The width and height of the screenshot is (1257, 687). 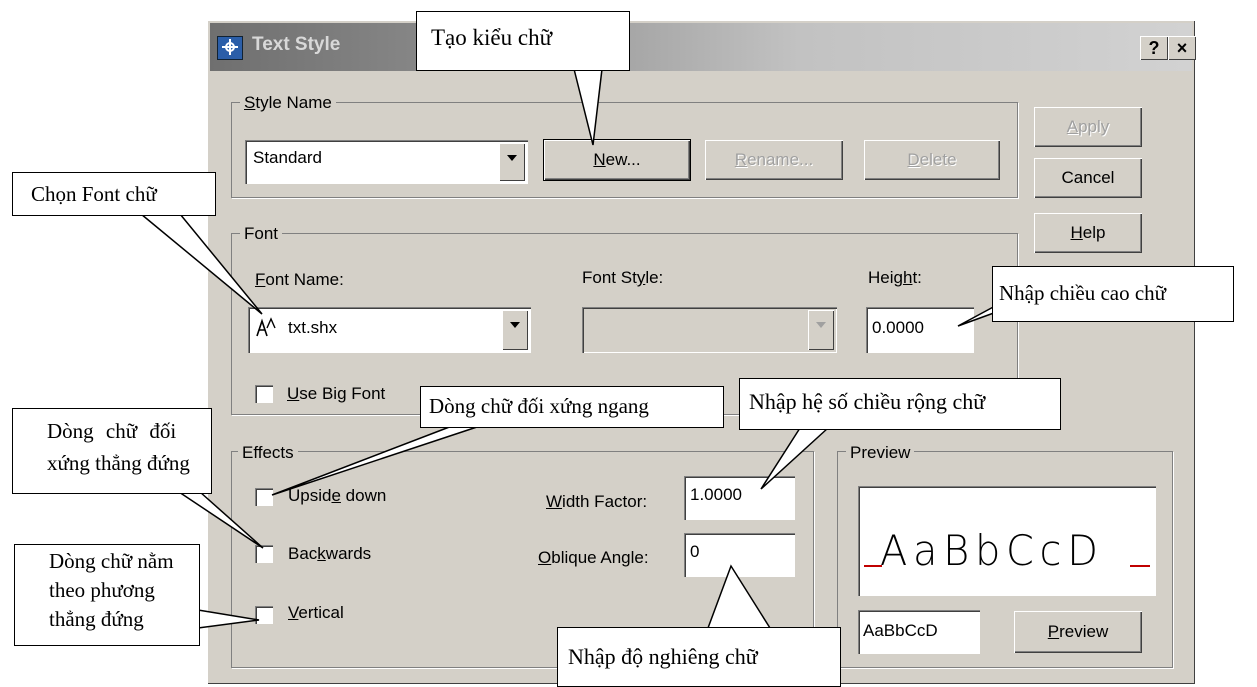 I want to click on callout-horizontal-mirror: Dòng chữ đối xứng ngang, so click(x=572, y=407).